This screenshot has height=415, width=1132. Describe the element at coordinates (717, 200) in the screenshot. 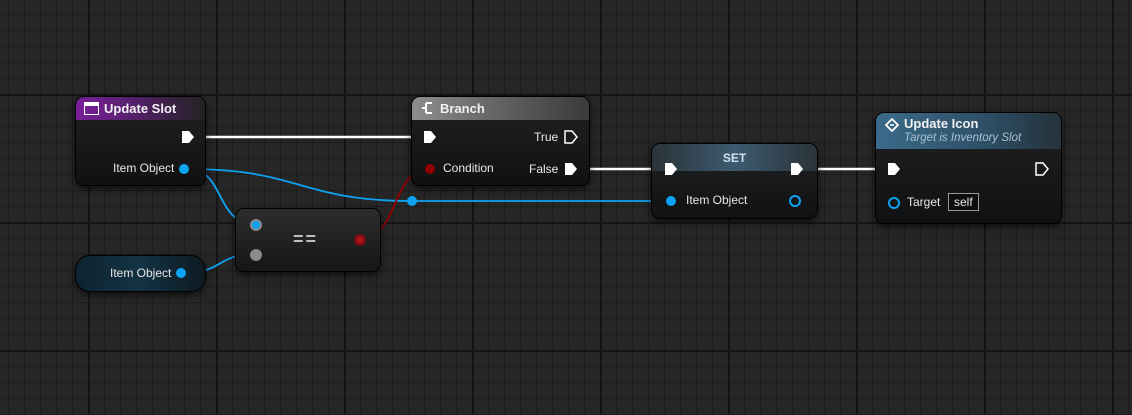

I see `set-item-object-label: Item Object` at that location.